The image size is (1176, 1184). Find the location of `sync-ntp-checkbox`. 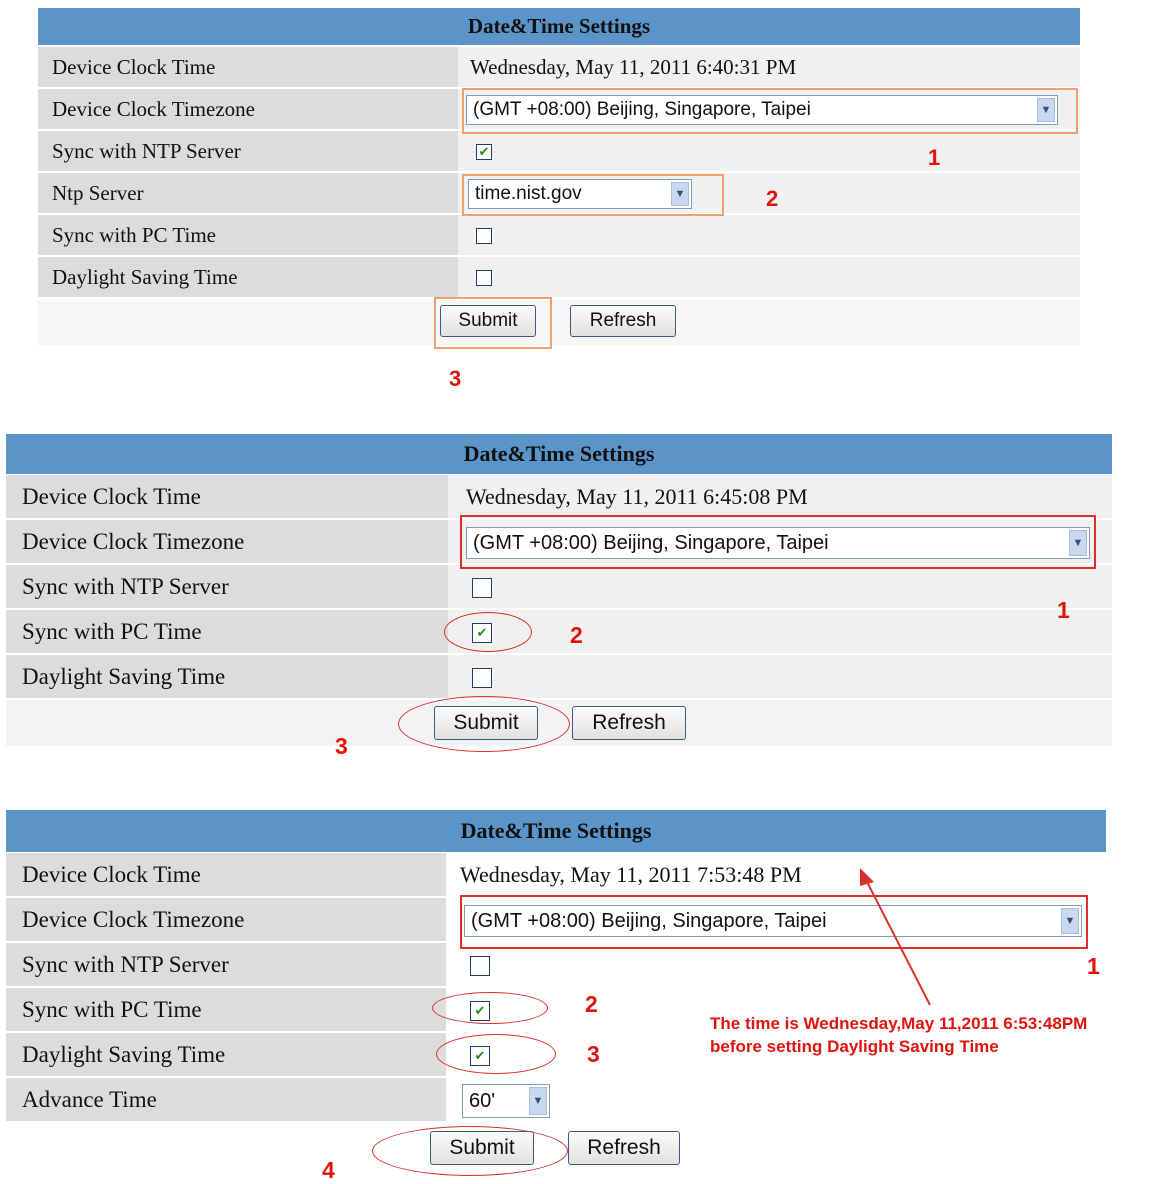

sync-ntp-checkbox is located at coordinates (480, 966).